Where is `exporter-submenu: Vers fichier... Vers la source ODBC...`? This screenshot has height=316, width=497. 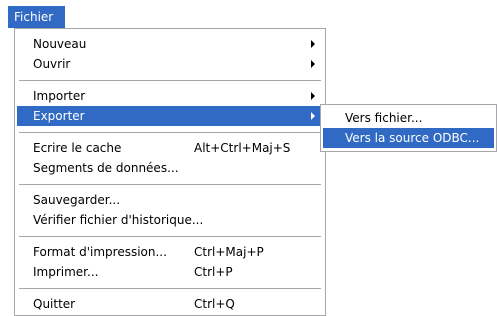 exporter-submenu: Vers fichier... Vers la source ODBC... is located at coordinates (408, 128).